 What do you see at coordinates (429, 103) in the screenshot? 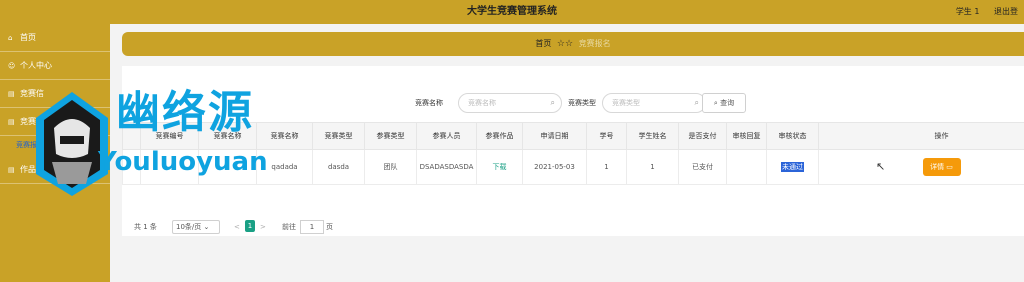
I see `competition-name-label: 竞赛名称` at bounding box center [429, 103].